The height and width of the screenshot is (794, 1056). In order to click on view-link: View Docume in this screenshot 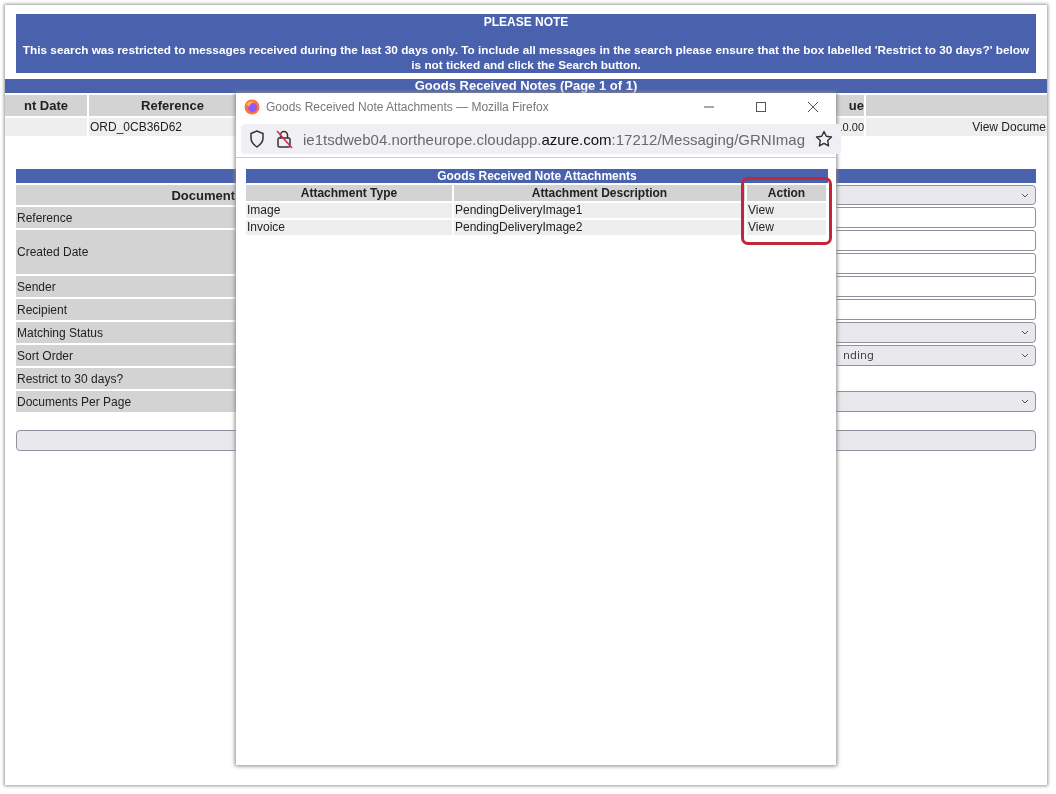, I will do `click(956, 127)`.